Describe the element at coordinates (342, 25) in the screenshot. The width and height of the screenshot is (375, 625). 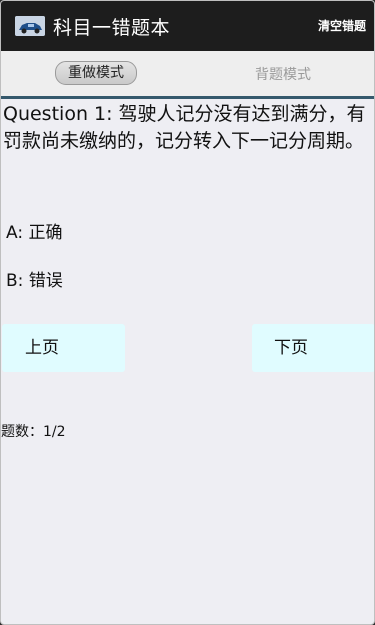
I see `clear-wrong-answers-button: 清空错题` at that location.